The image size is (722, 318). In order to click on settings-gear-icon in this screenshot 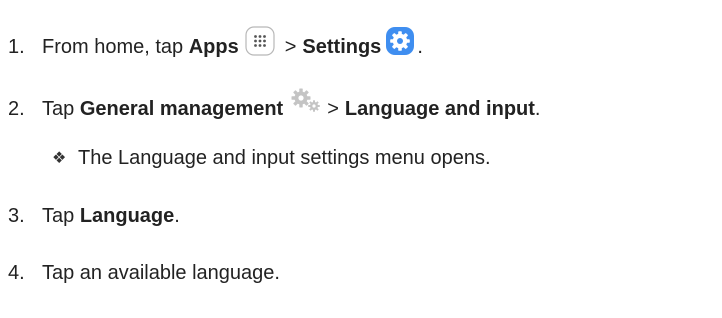, I will do `click(400, 41)`.